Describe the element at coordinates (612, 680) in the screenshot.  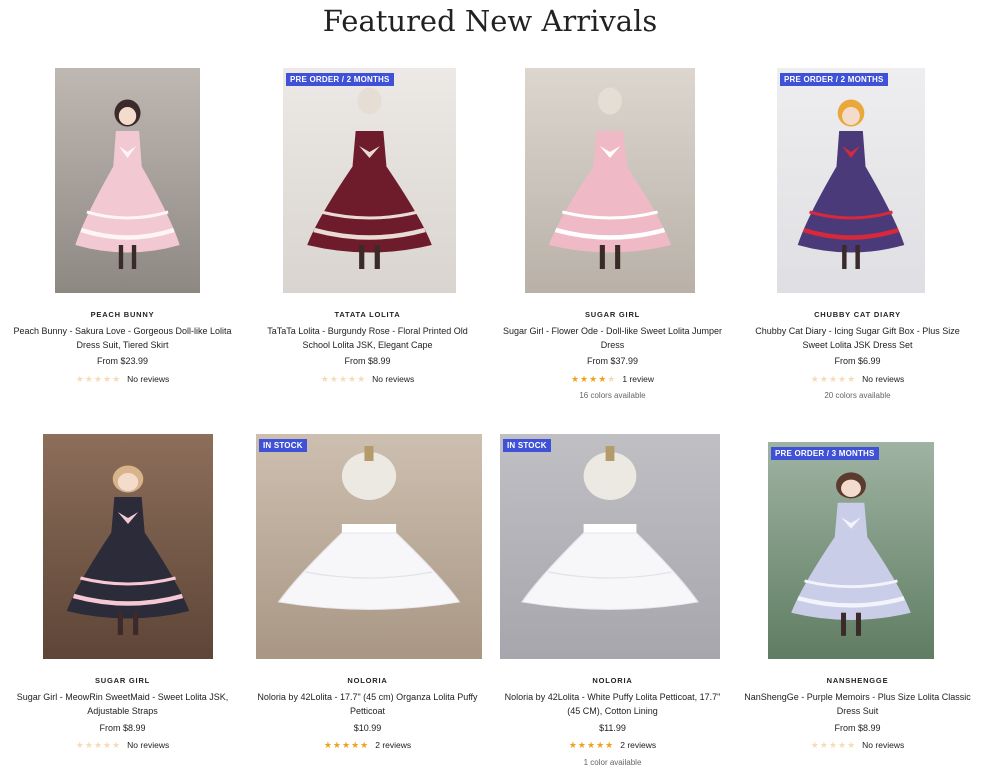
I see `product-brand: NOLORIA` at that location.